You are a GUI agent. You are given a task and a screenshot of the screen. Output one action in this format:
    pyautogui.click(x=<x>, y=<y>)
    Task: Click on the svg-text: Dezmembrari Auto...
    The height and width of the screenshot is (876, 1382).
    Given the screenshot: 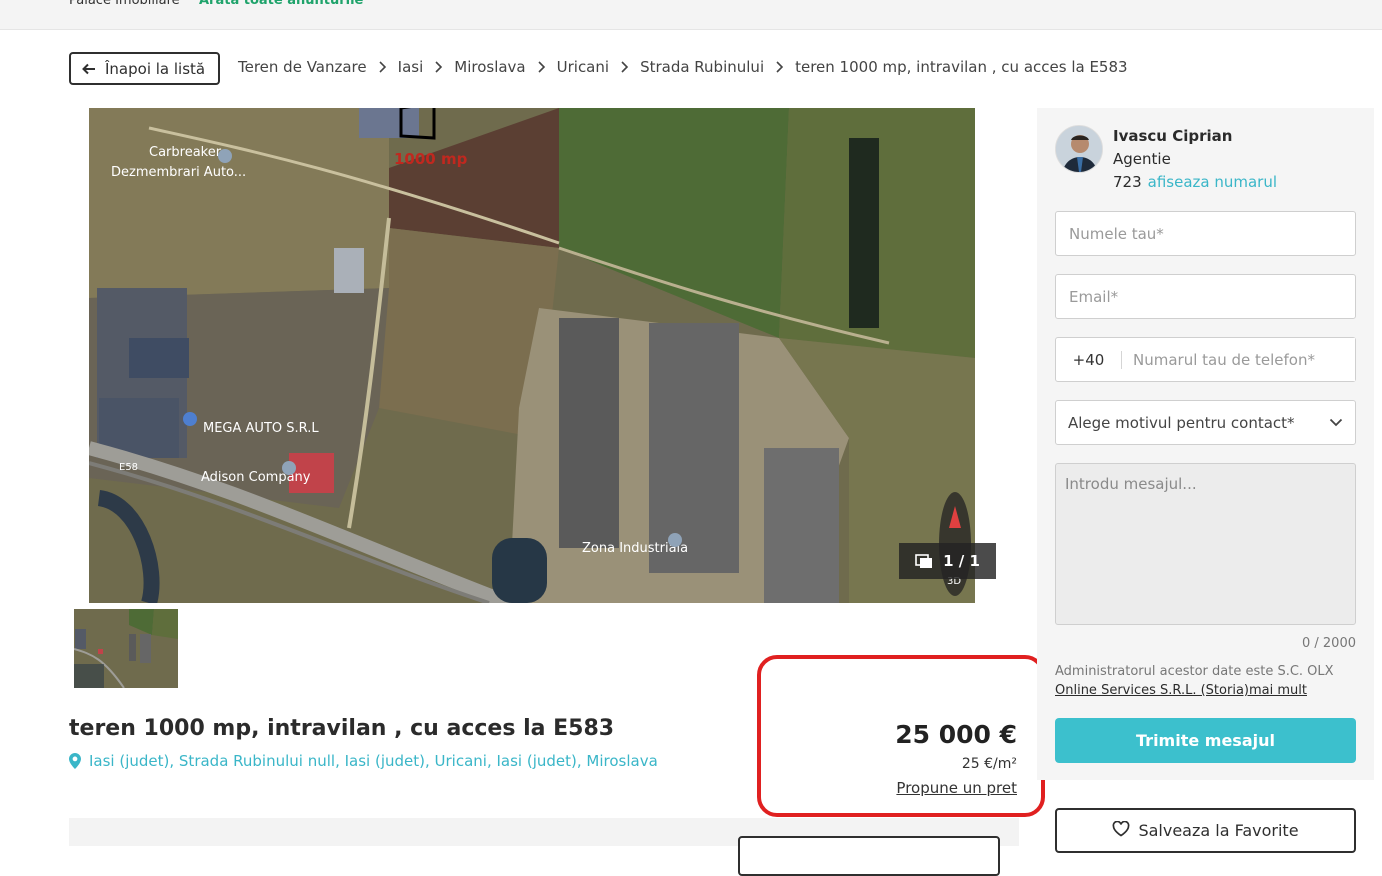 What is the action you would take?
    pyautogui.click(x=178, y=172)
    